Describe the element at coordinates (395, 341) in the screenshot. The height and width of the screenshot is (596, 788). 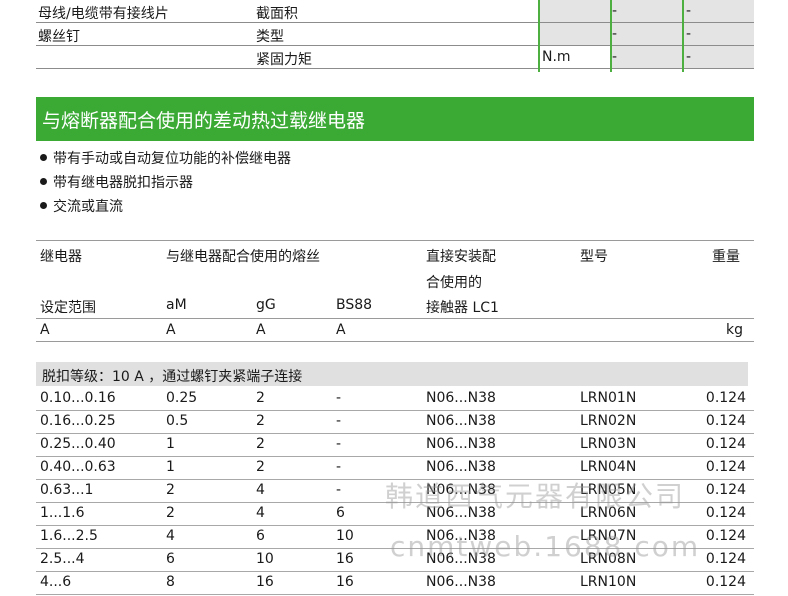
I see `unit-rule` at that location.